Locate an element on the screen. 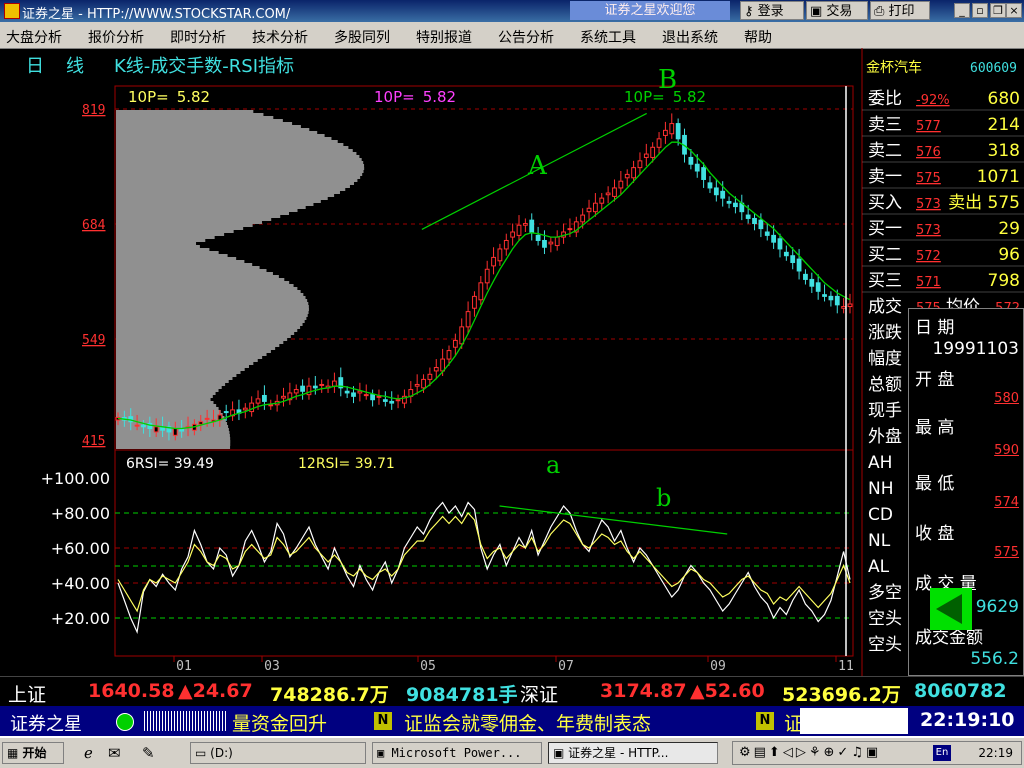 This screenshot has height=768, width=1024. trade-button: ▣ 交易 is located at coordinates (837, 10).